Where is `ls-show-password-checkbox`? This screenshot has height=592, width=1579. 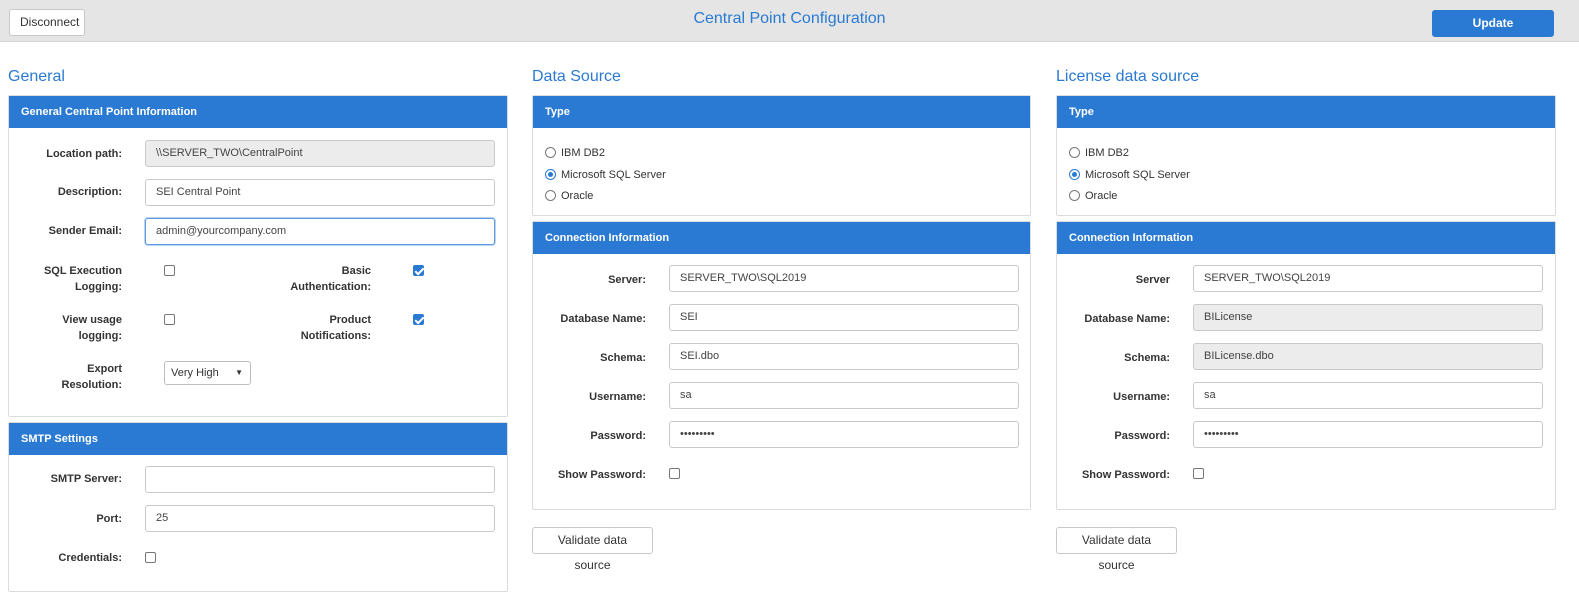 ls-show-password-checkbox is located at coordinates (1198, 473).